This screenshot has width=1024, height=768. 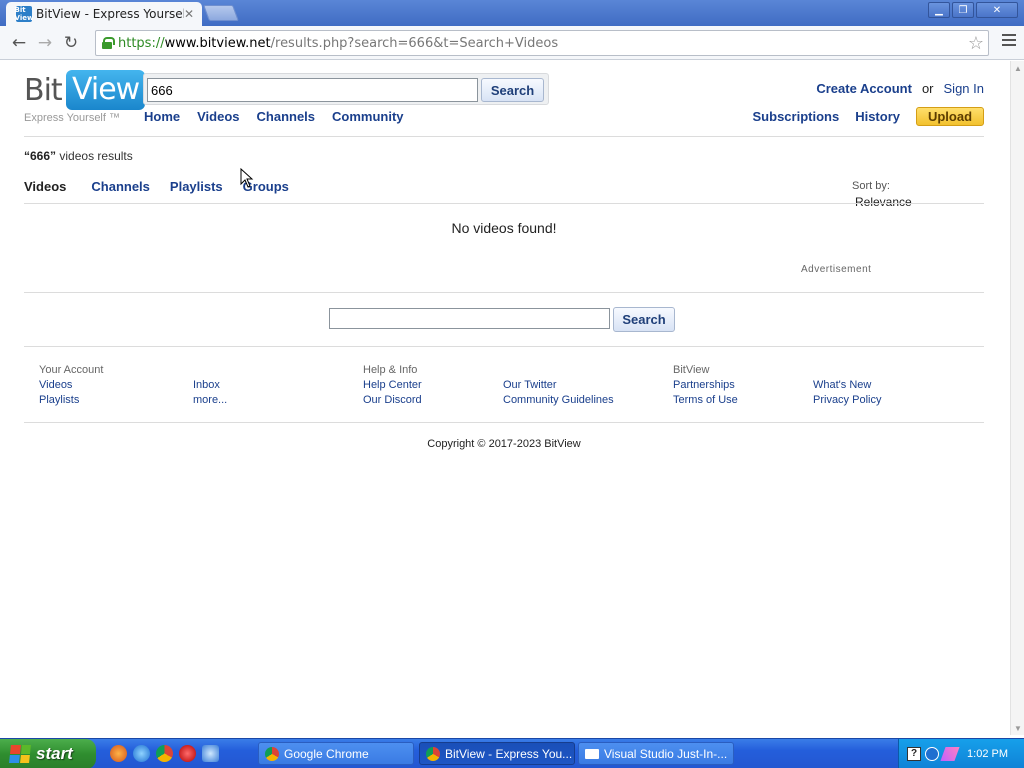 I want to click on url-scheme: https://, so click(x=141, y=43).